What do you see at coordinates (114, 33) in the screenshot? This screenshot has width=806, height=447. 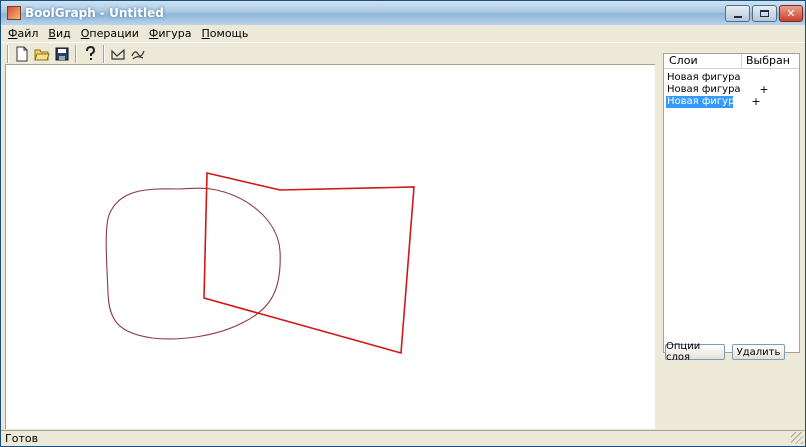 I see `menu-operations-label: перации` at bounding box center [114, 33].